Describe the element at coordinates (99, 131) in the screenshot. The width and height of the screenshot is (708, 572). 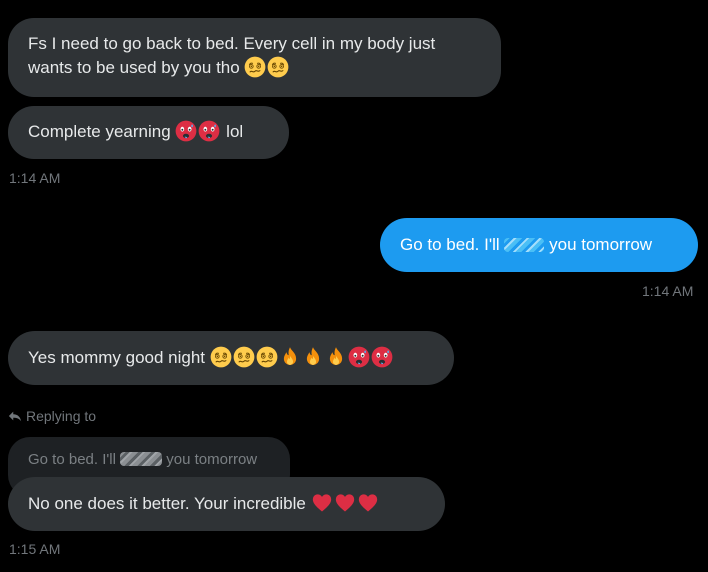
I see `message-text: Complete yearning` at that location.